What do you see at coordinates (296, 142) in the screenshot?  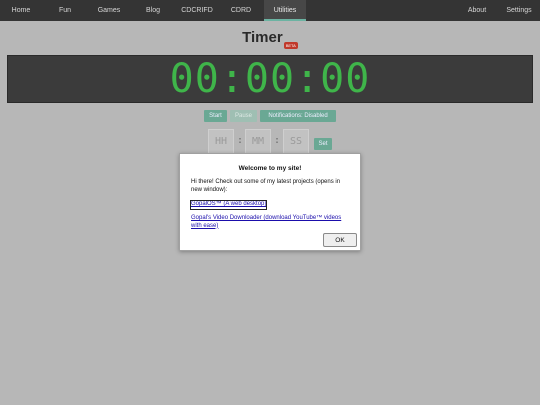 I see `seconds-input: SS` at bounding box center [296, 142].